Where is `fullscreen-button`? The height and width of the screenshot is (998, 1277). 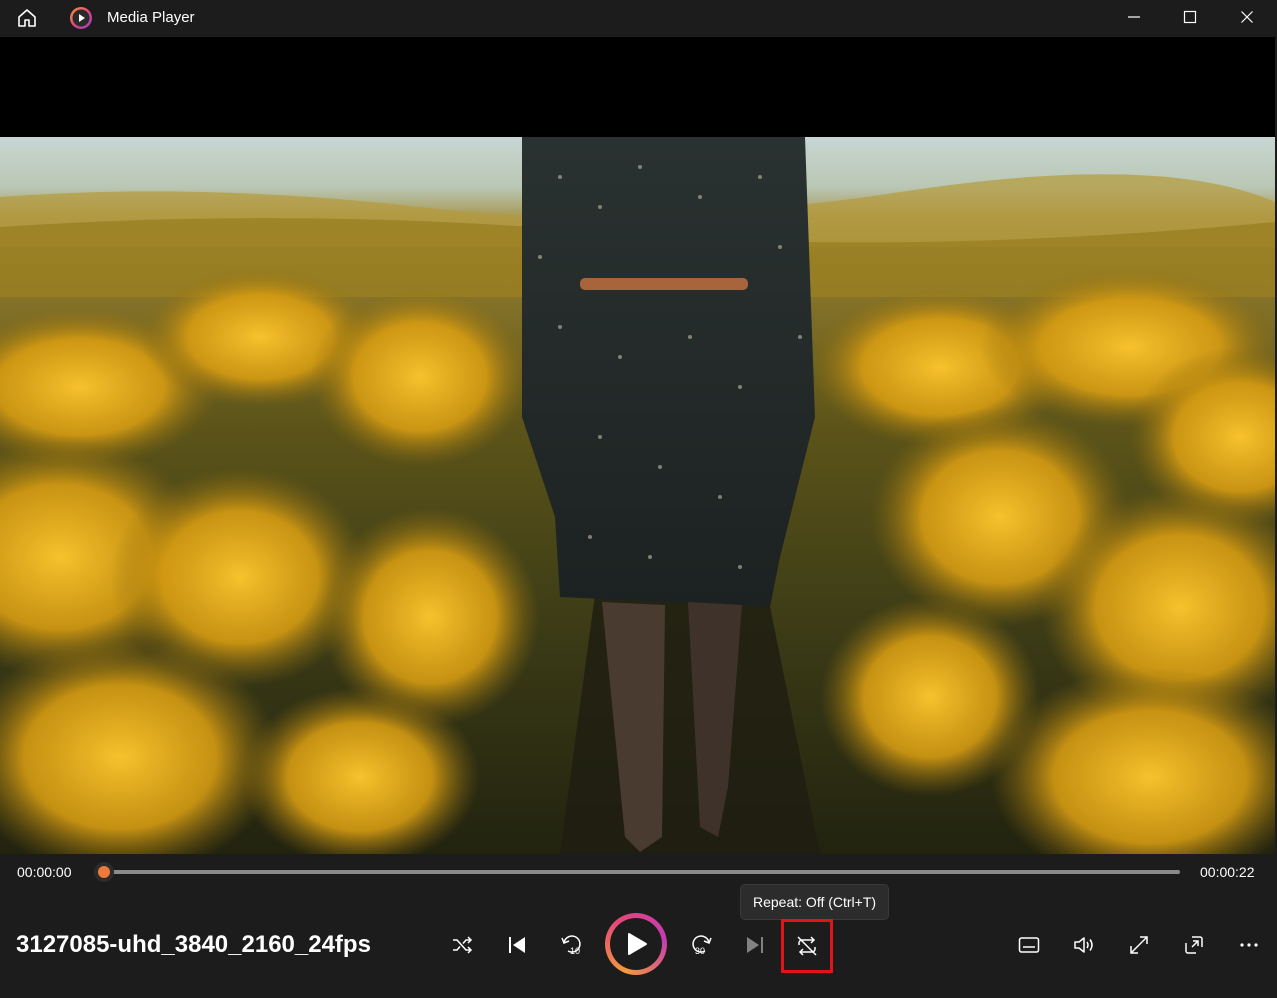
fullscreen-button is located at coordinates (1139, 945).